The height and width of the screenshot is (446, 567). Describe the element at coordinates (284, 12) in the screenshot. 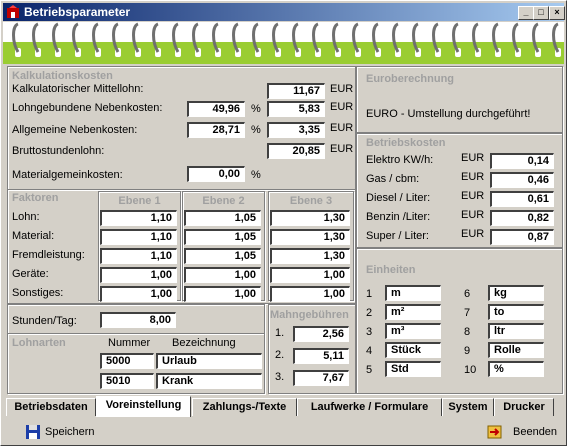

I see `title-bar: Betriebsparameter _ □ ×` at that location.